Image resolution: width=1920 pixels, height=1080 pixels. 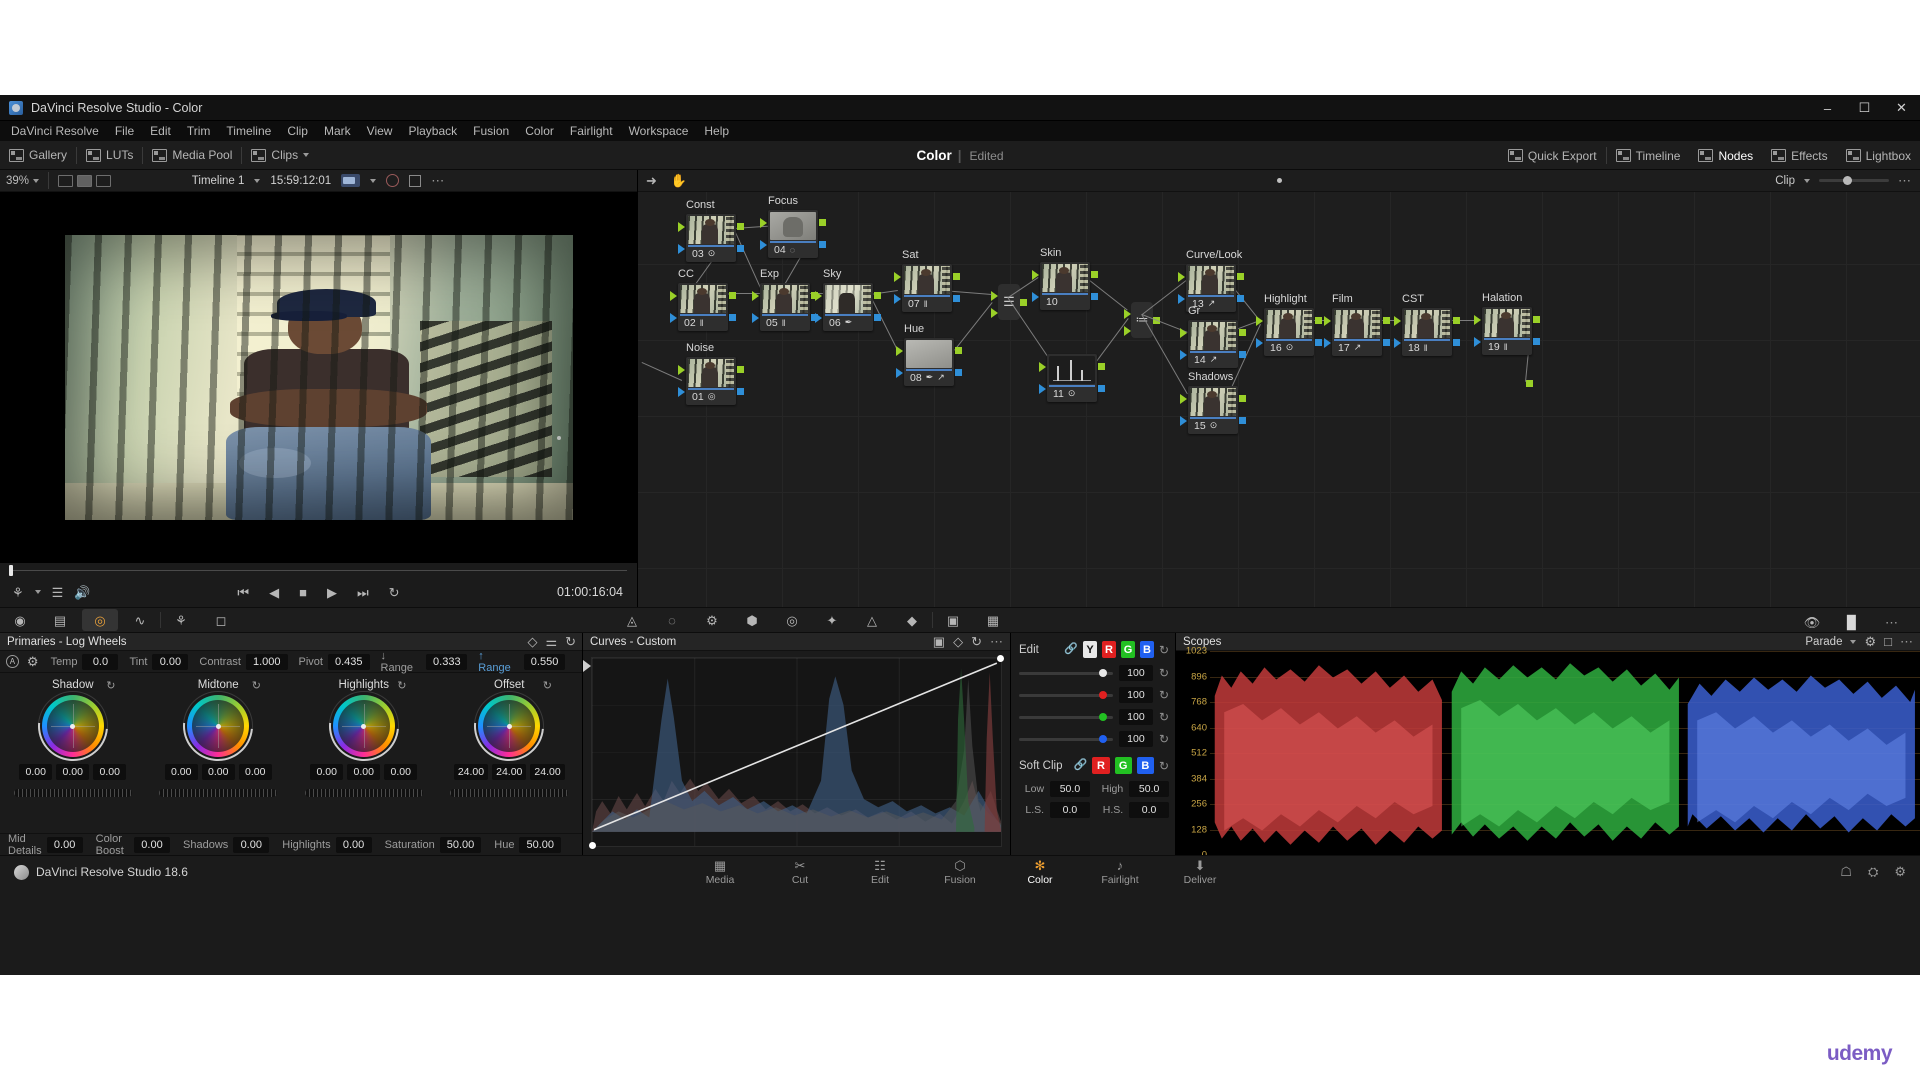 What do you see at coordinates (1357, 332) in the screenshot?
I see `node-body: 17 ↗` at bounding box center [1357, 332].